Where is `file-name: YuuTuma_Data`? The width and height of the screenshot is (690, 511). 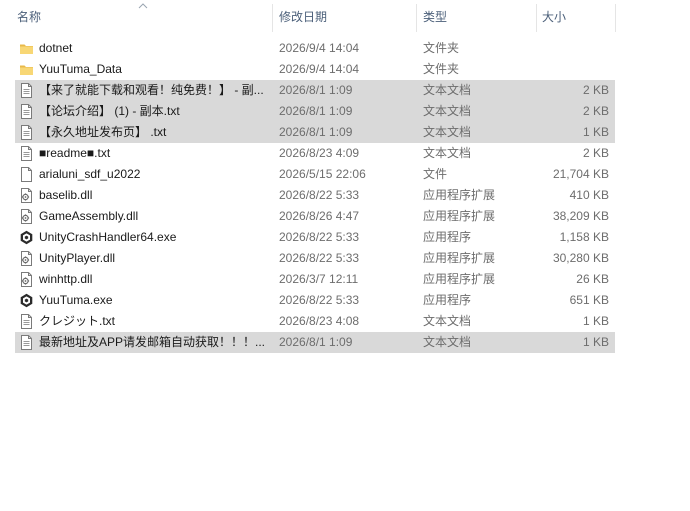
file-name: YuuTuma_Data is located at coordinates (80, 69).